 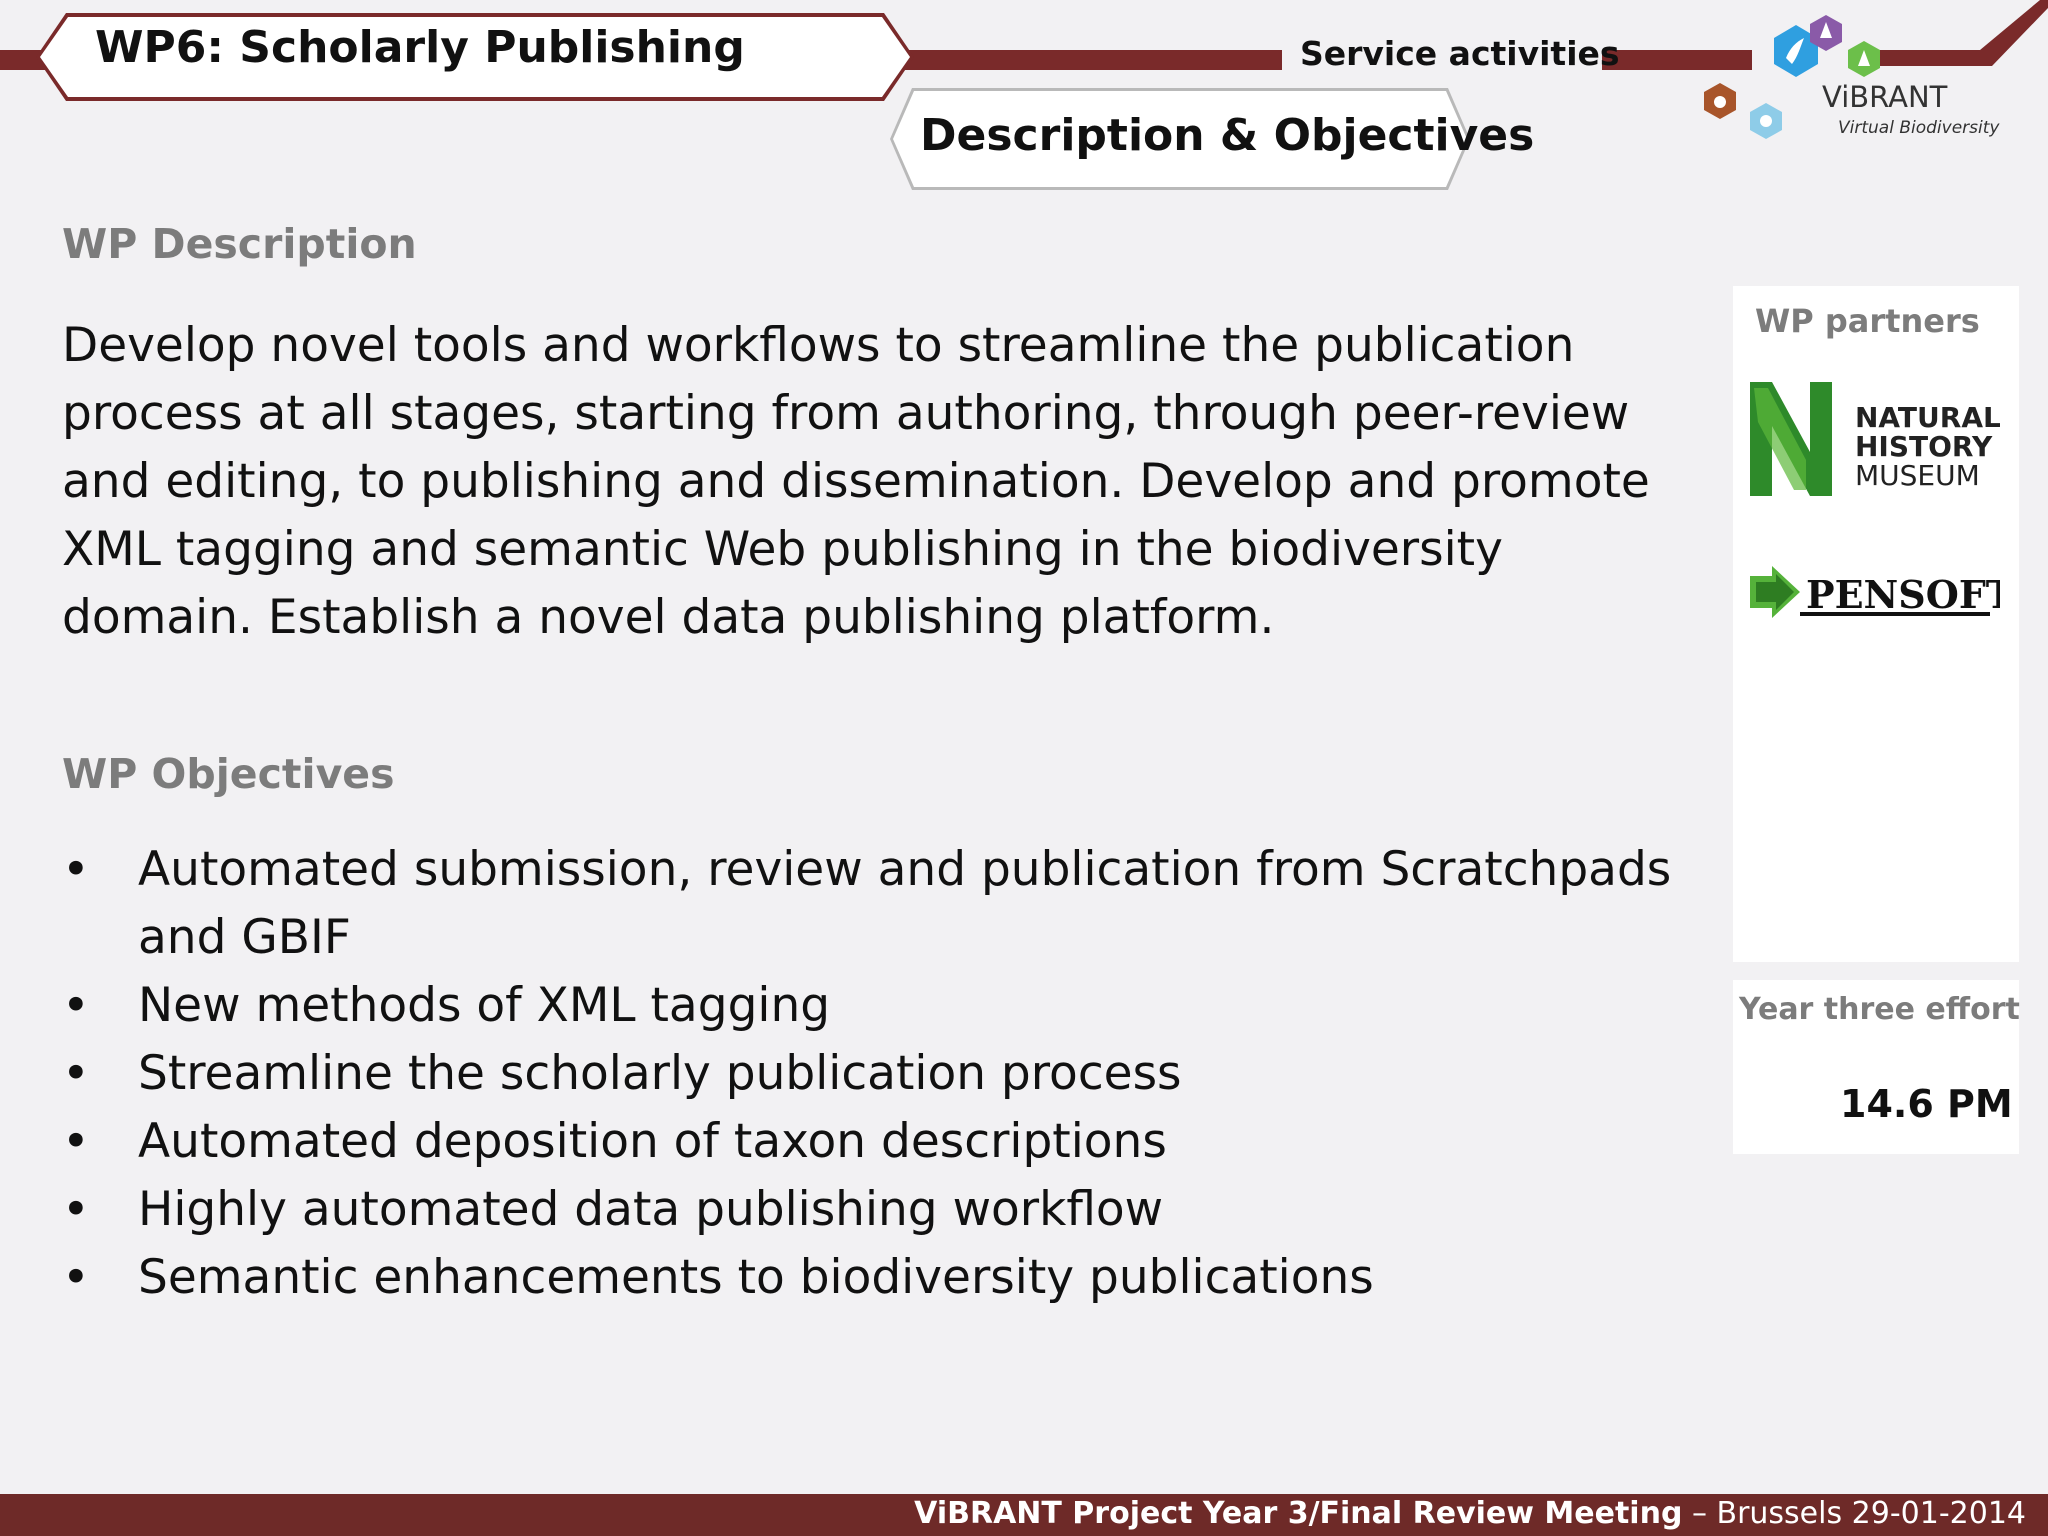 What do you see at coordinates (1854, 1513) in the screenshot?
I see `footer-place-date: – Brussels 29-01-2014` at bounding box center [1854, 1513].